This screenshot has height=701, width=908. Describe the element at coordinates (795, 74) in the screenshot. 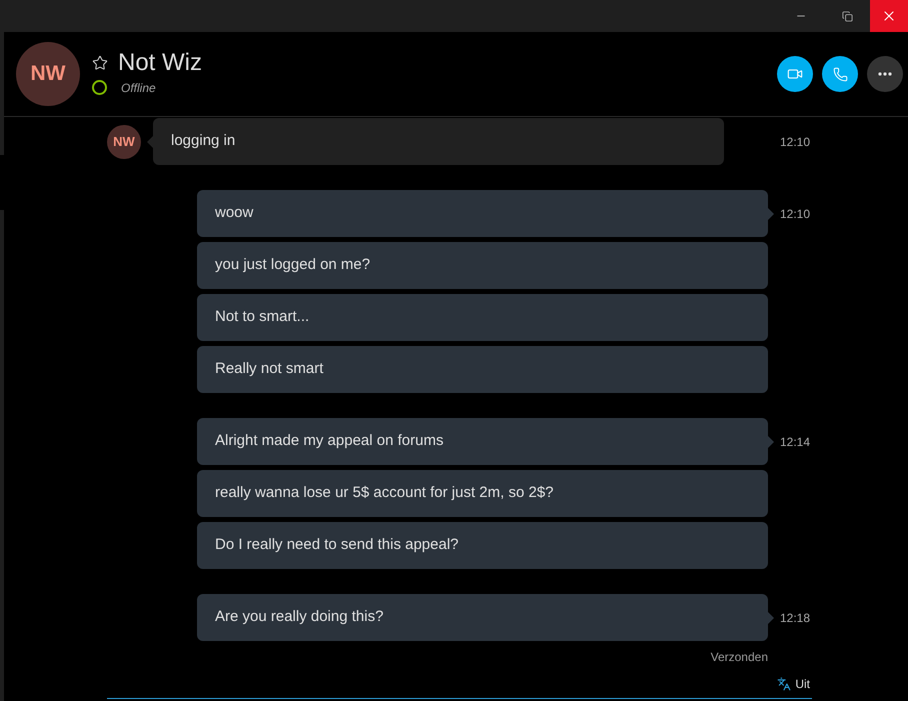

I see `video-call-button` at that location.